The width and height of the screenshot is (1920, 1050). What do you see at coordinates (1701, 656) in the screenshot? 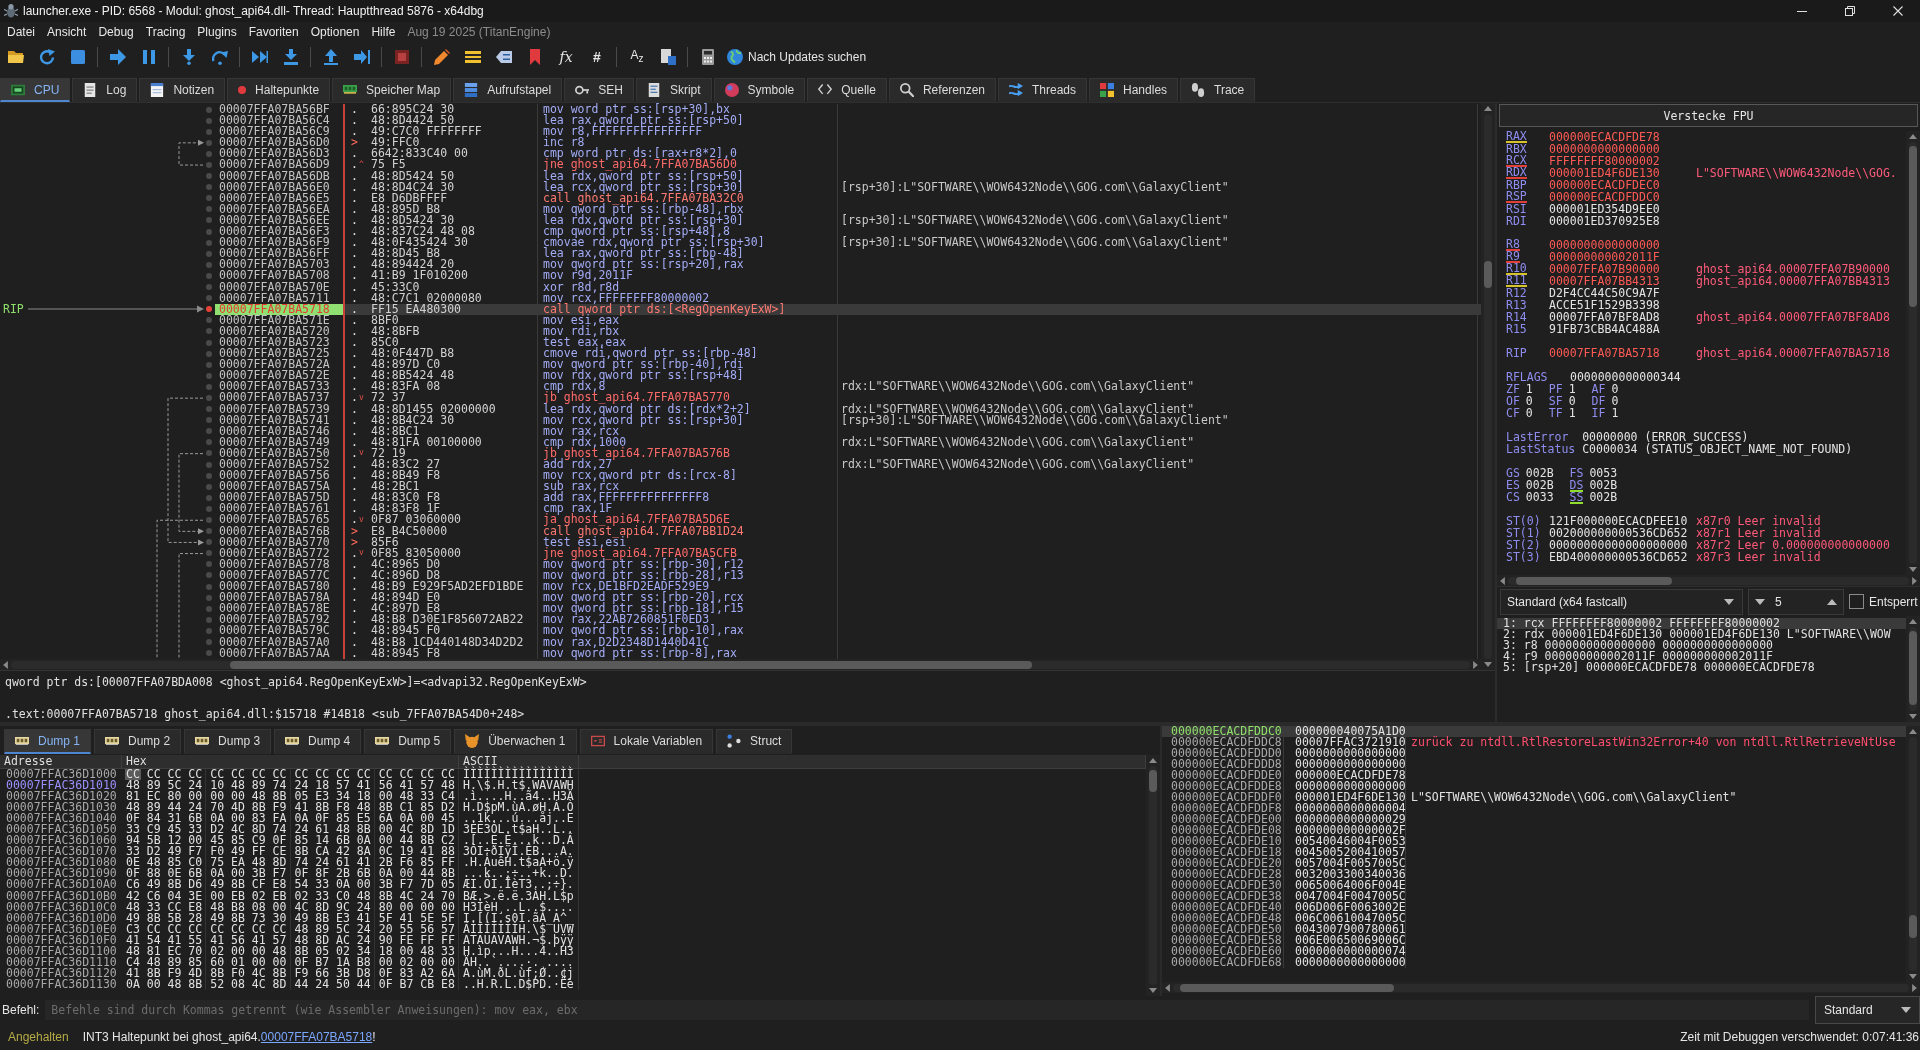
I see `argument-row: 4: r9 000000000002011F 000000000002011F` at bounding box center [1701, 656].